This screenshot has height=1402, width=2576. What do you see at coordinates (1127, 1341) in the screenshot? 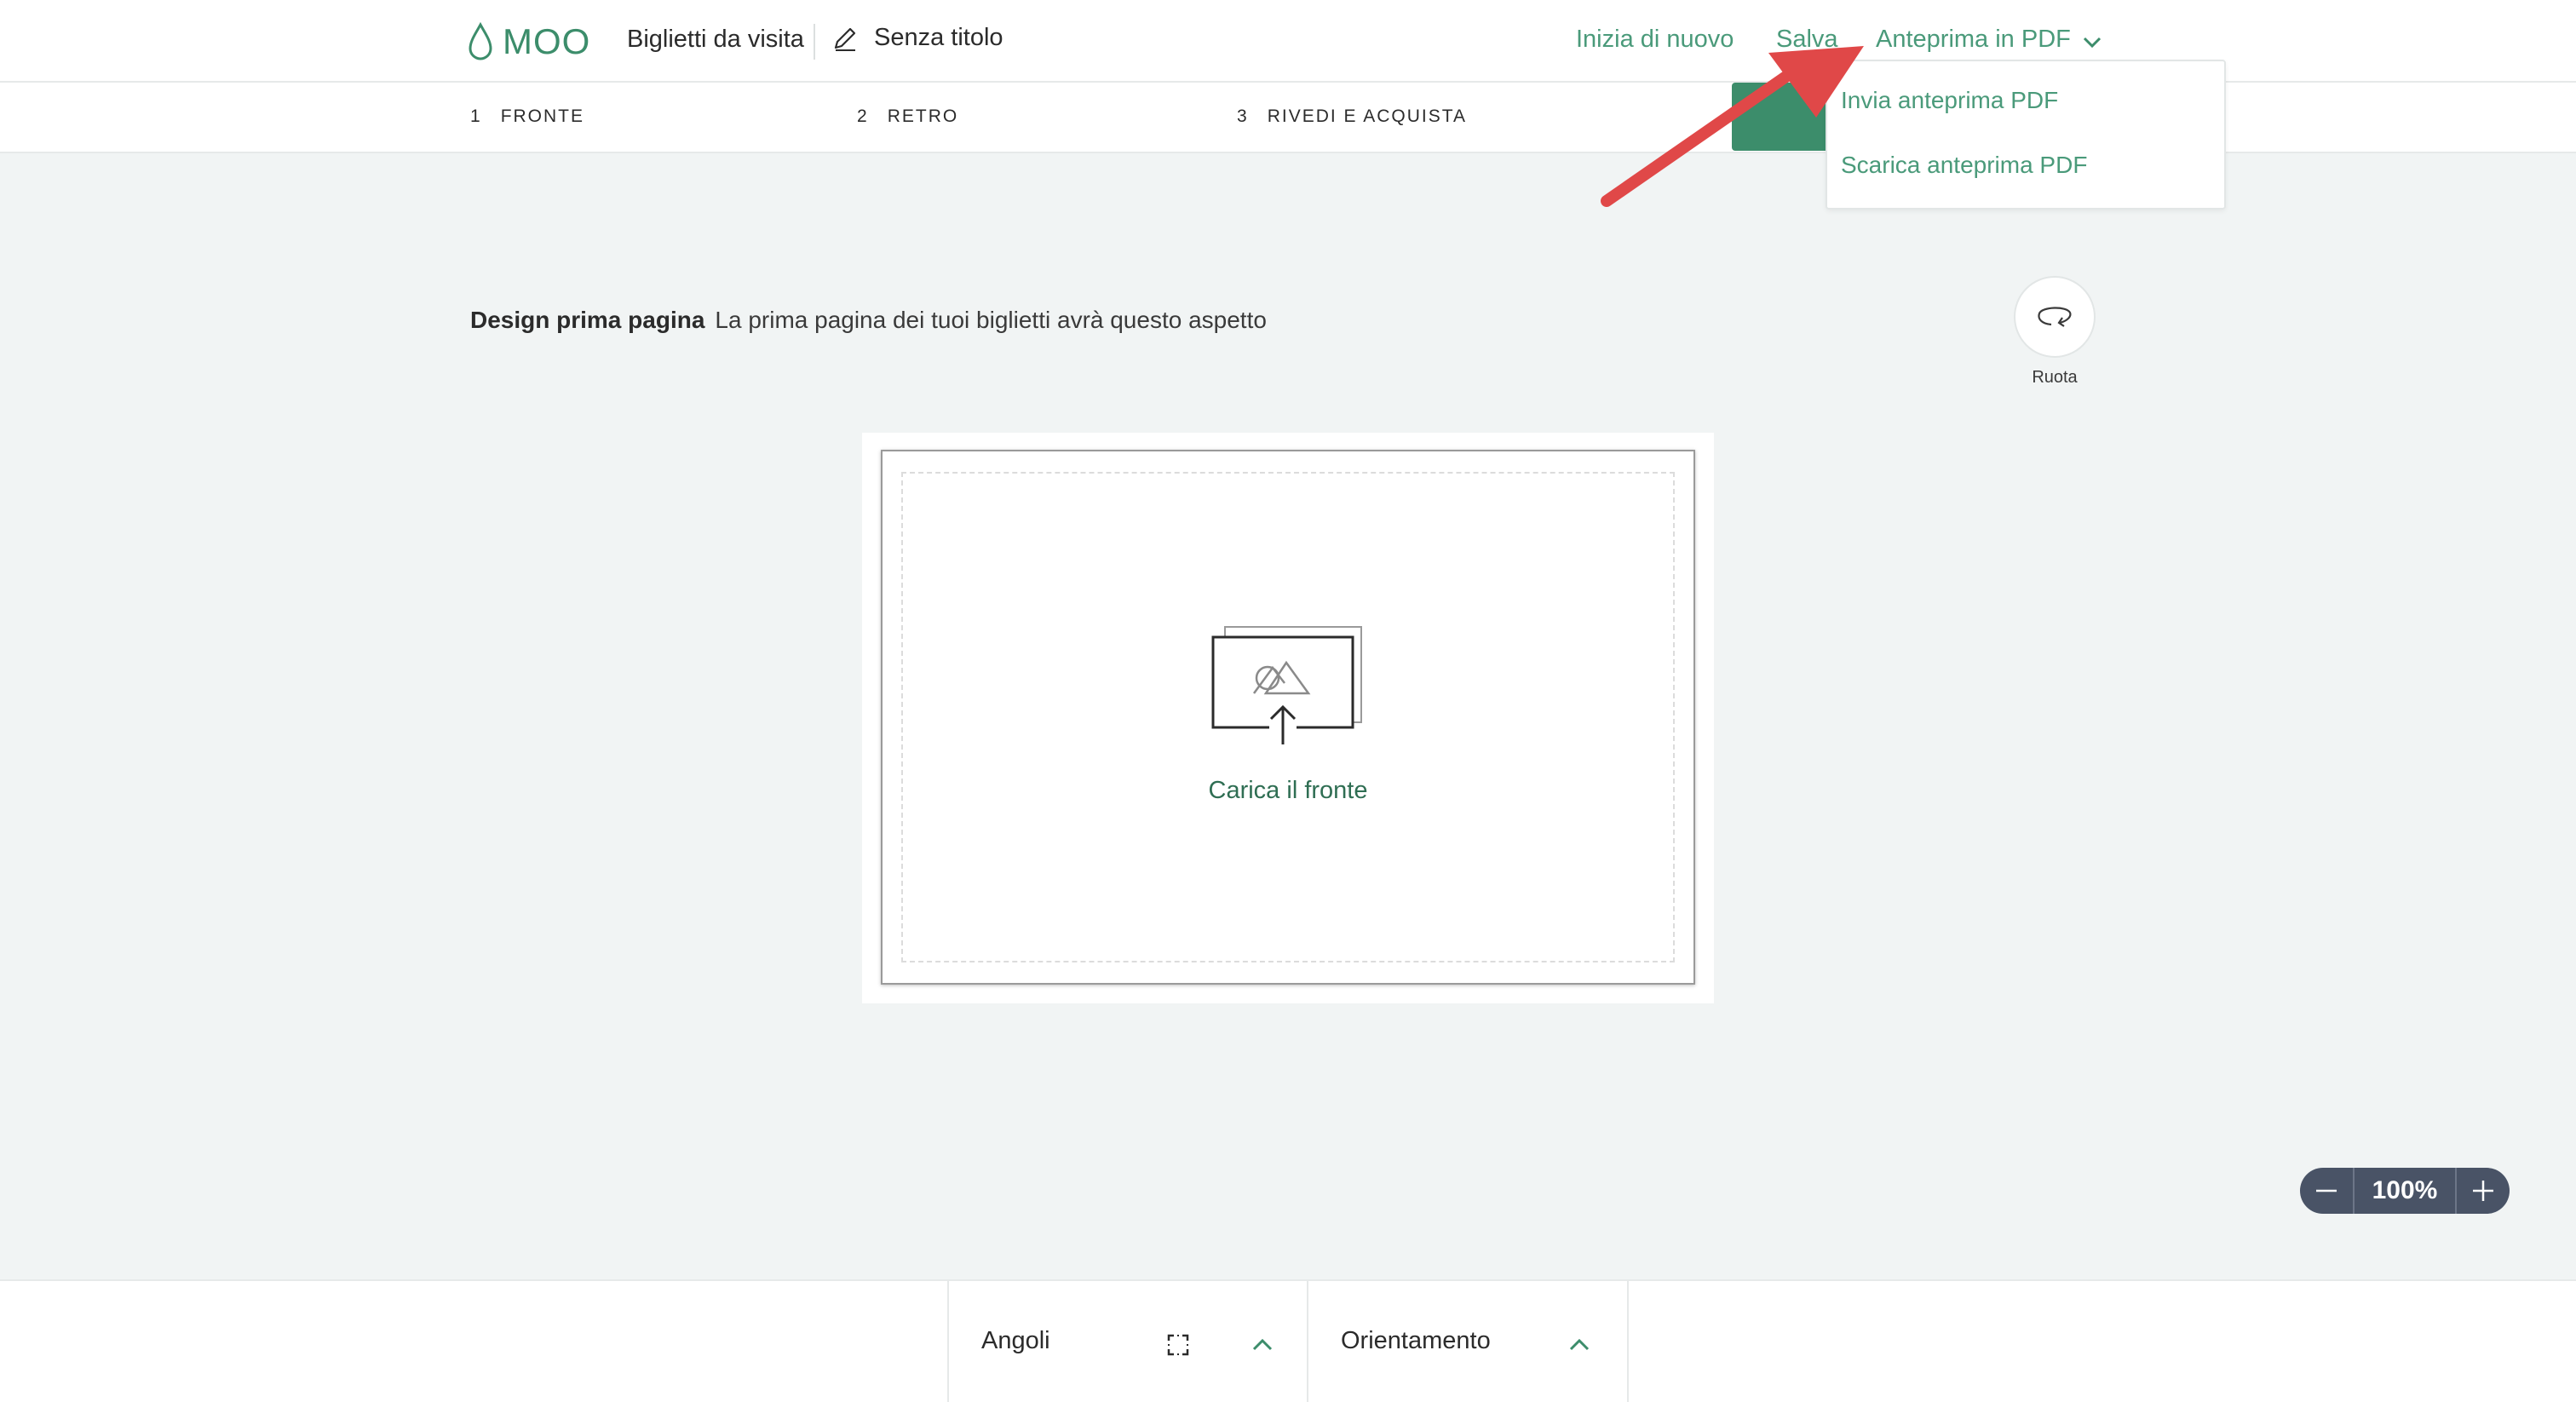
I see `corners-panel: Angoli` at bounding box center [1127, 1341].